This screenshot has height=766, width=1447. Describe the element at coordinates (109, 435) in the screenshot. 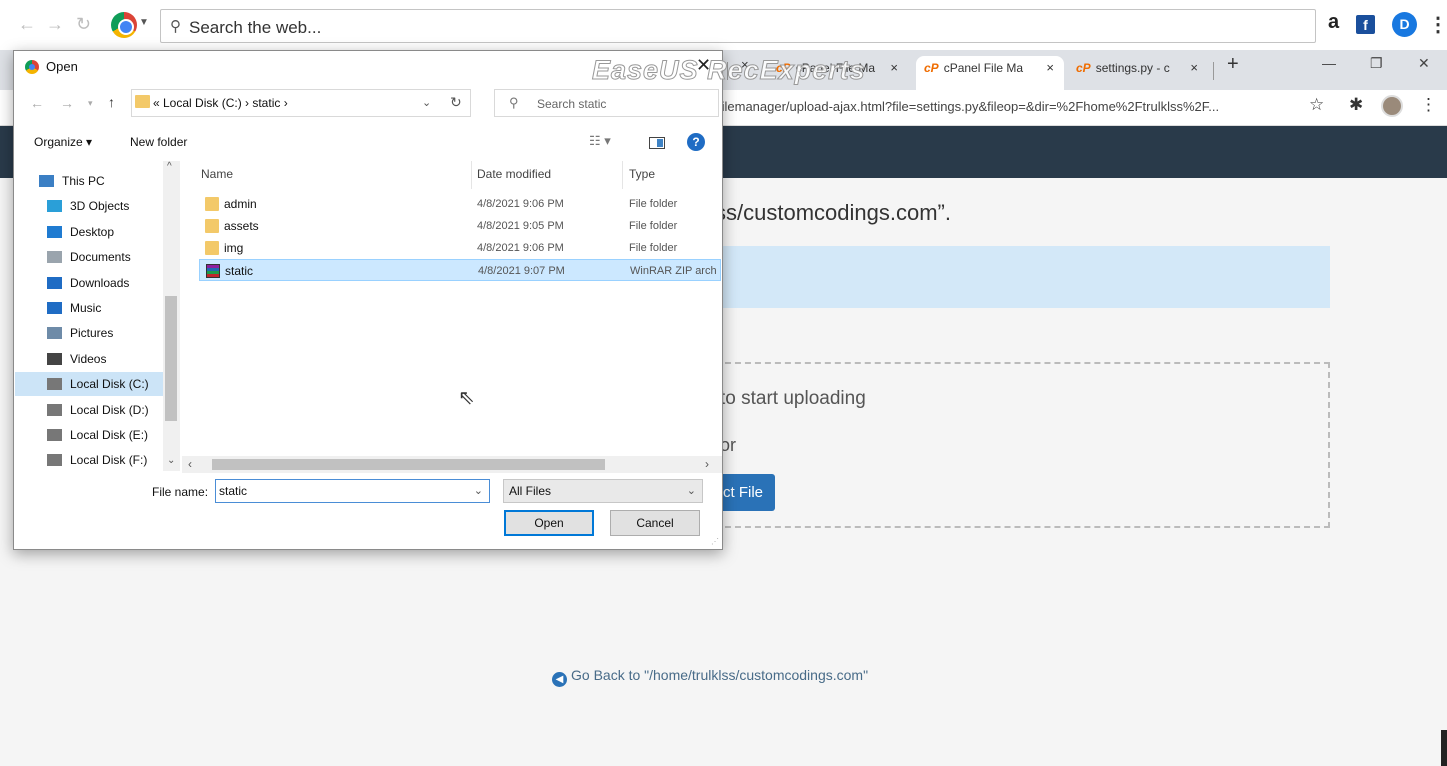

I see `sidebar-item-label: Local Disk (E:)` at that location.